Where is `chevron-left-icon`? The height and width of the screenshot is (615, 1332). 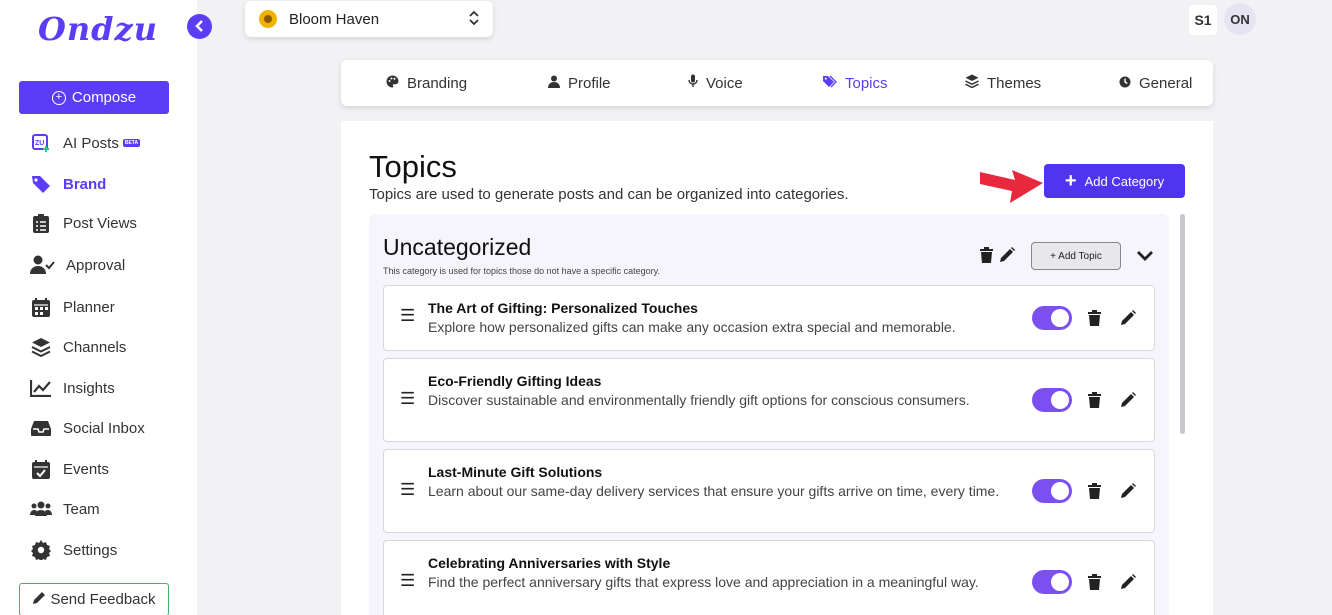
chevron-left-icon is located at coordinates (199, 27).